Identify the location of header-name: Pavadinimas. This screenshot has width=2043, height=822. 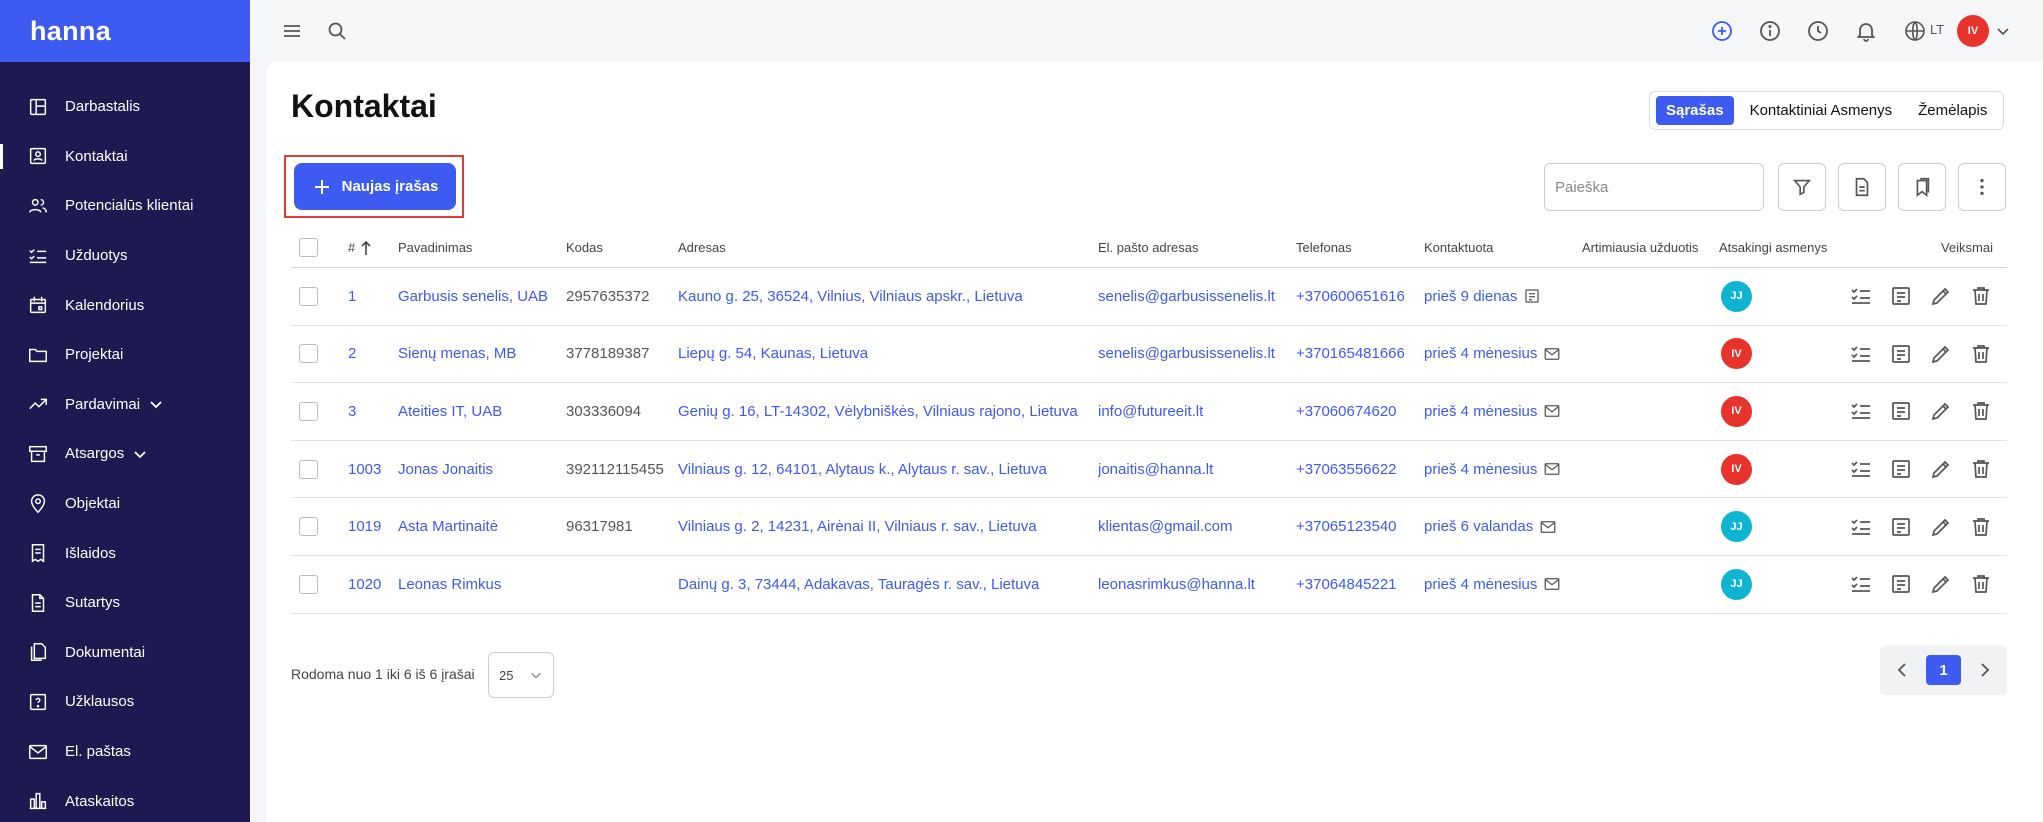
(482, 247).